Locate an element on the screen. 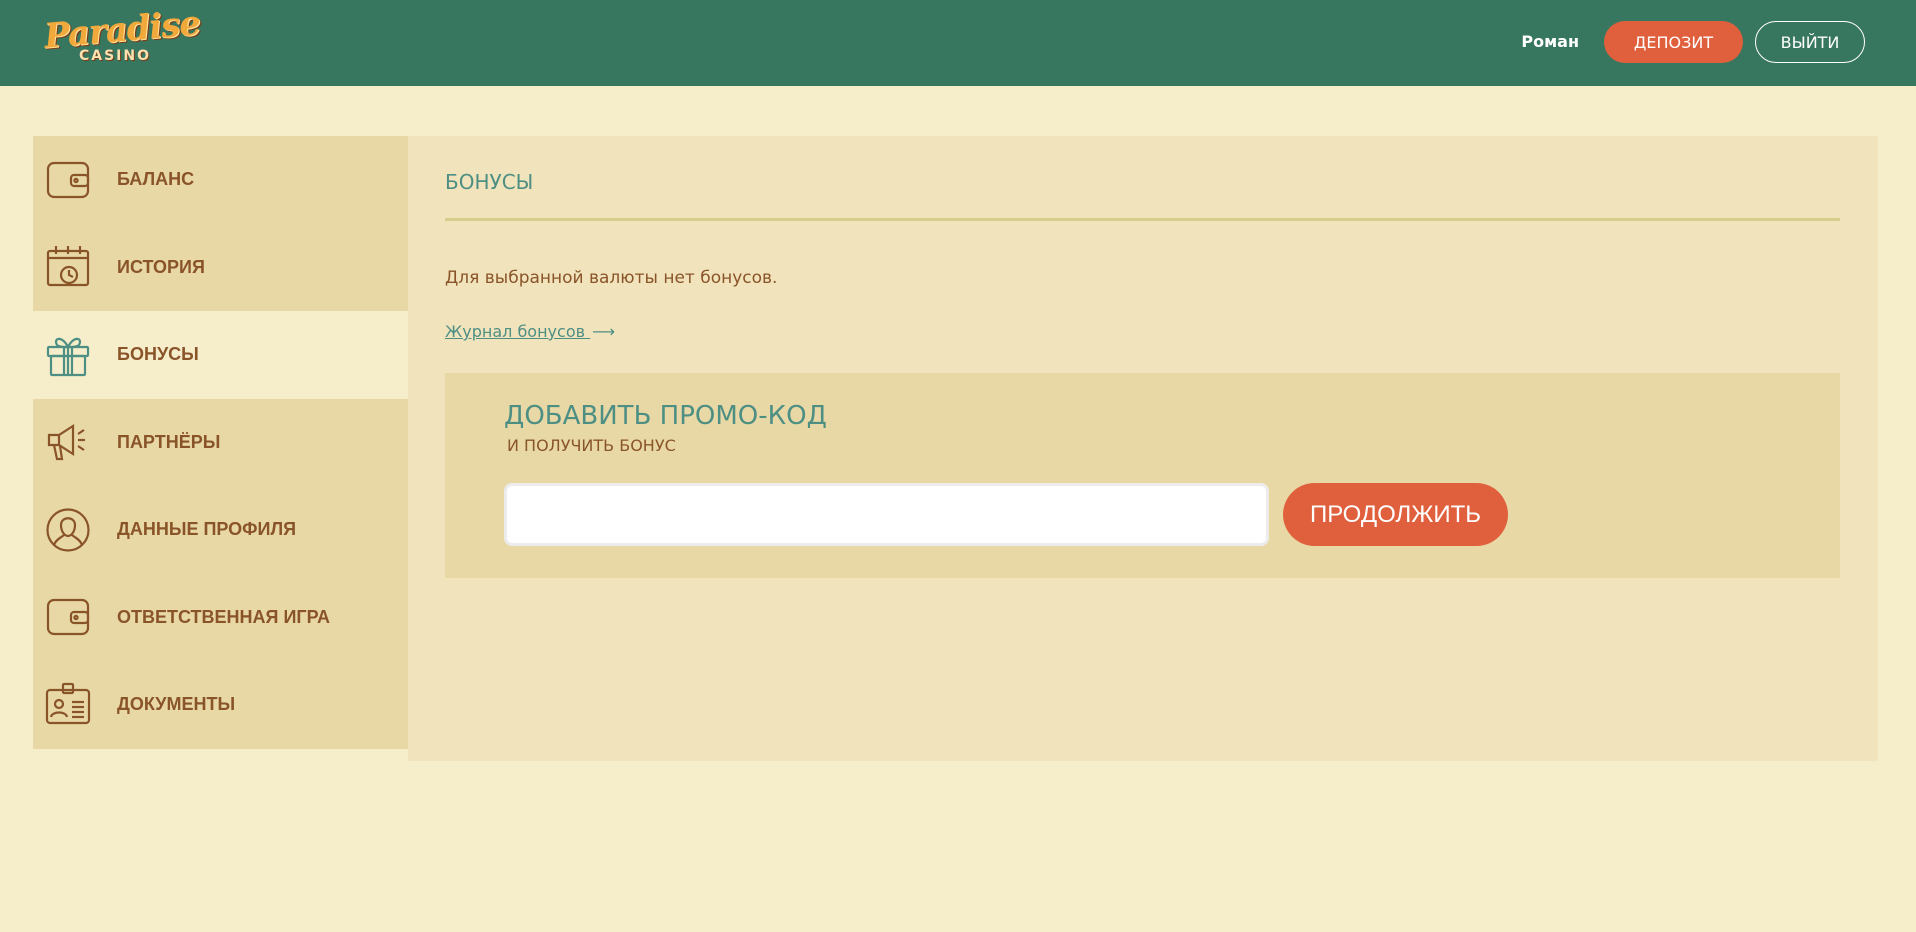 The width and height of the screenshot is (1916, 932). deposit-button: ДЕПОЗИТ is located at coordinates (1673, 42).